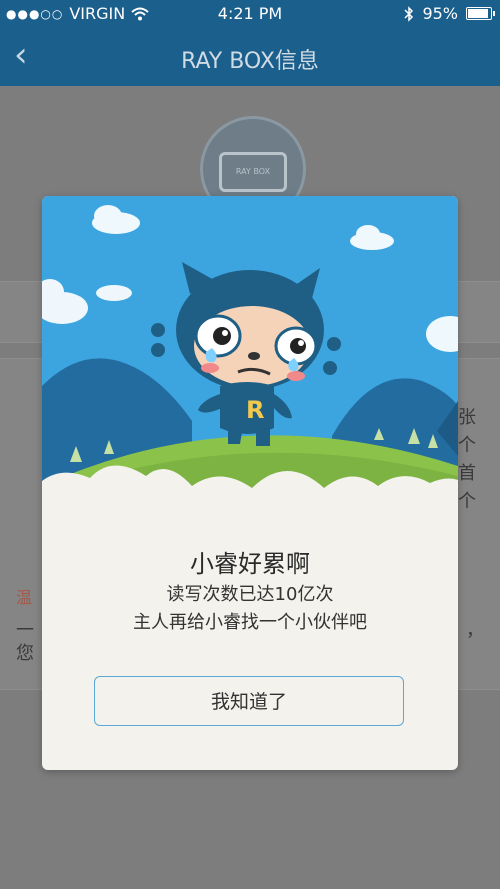 The image size is (500, 889). What do you see at coordinates (253, 172) in the screenshot?
I see `device-label: RAY BOX` at bounding box center [253, 172].